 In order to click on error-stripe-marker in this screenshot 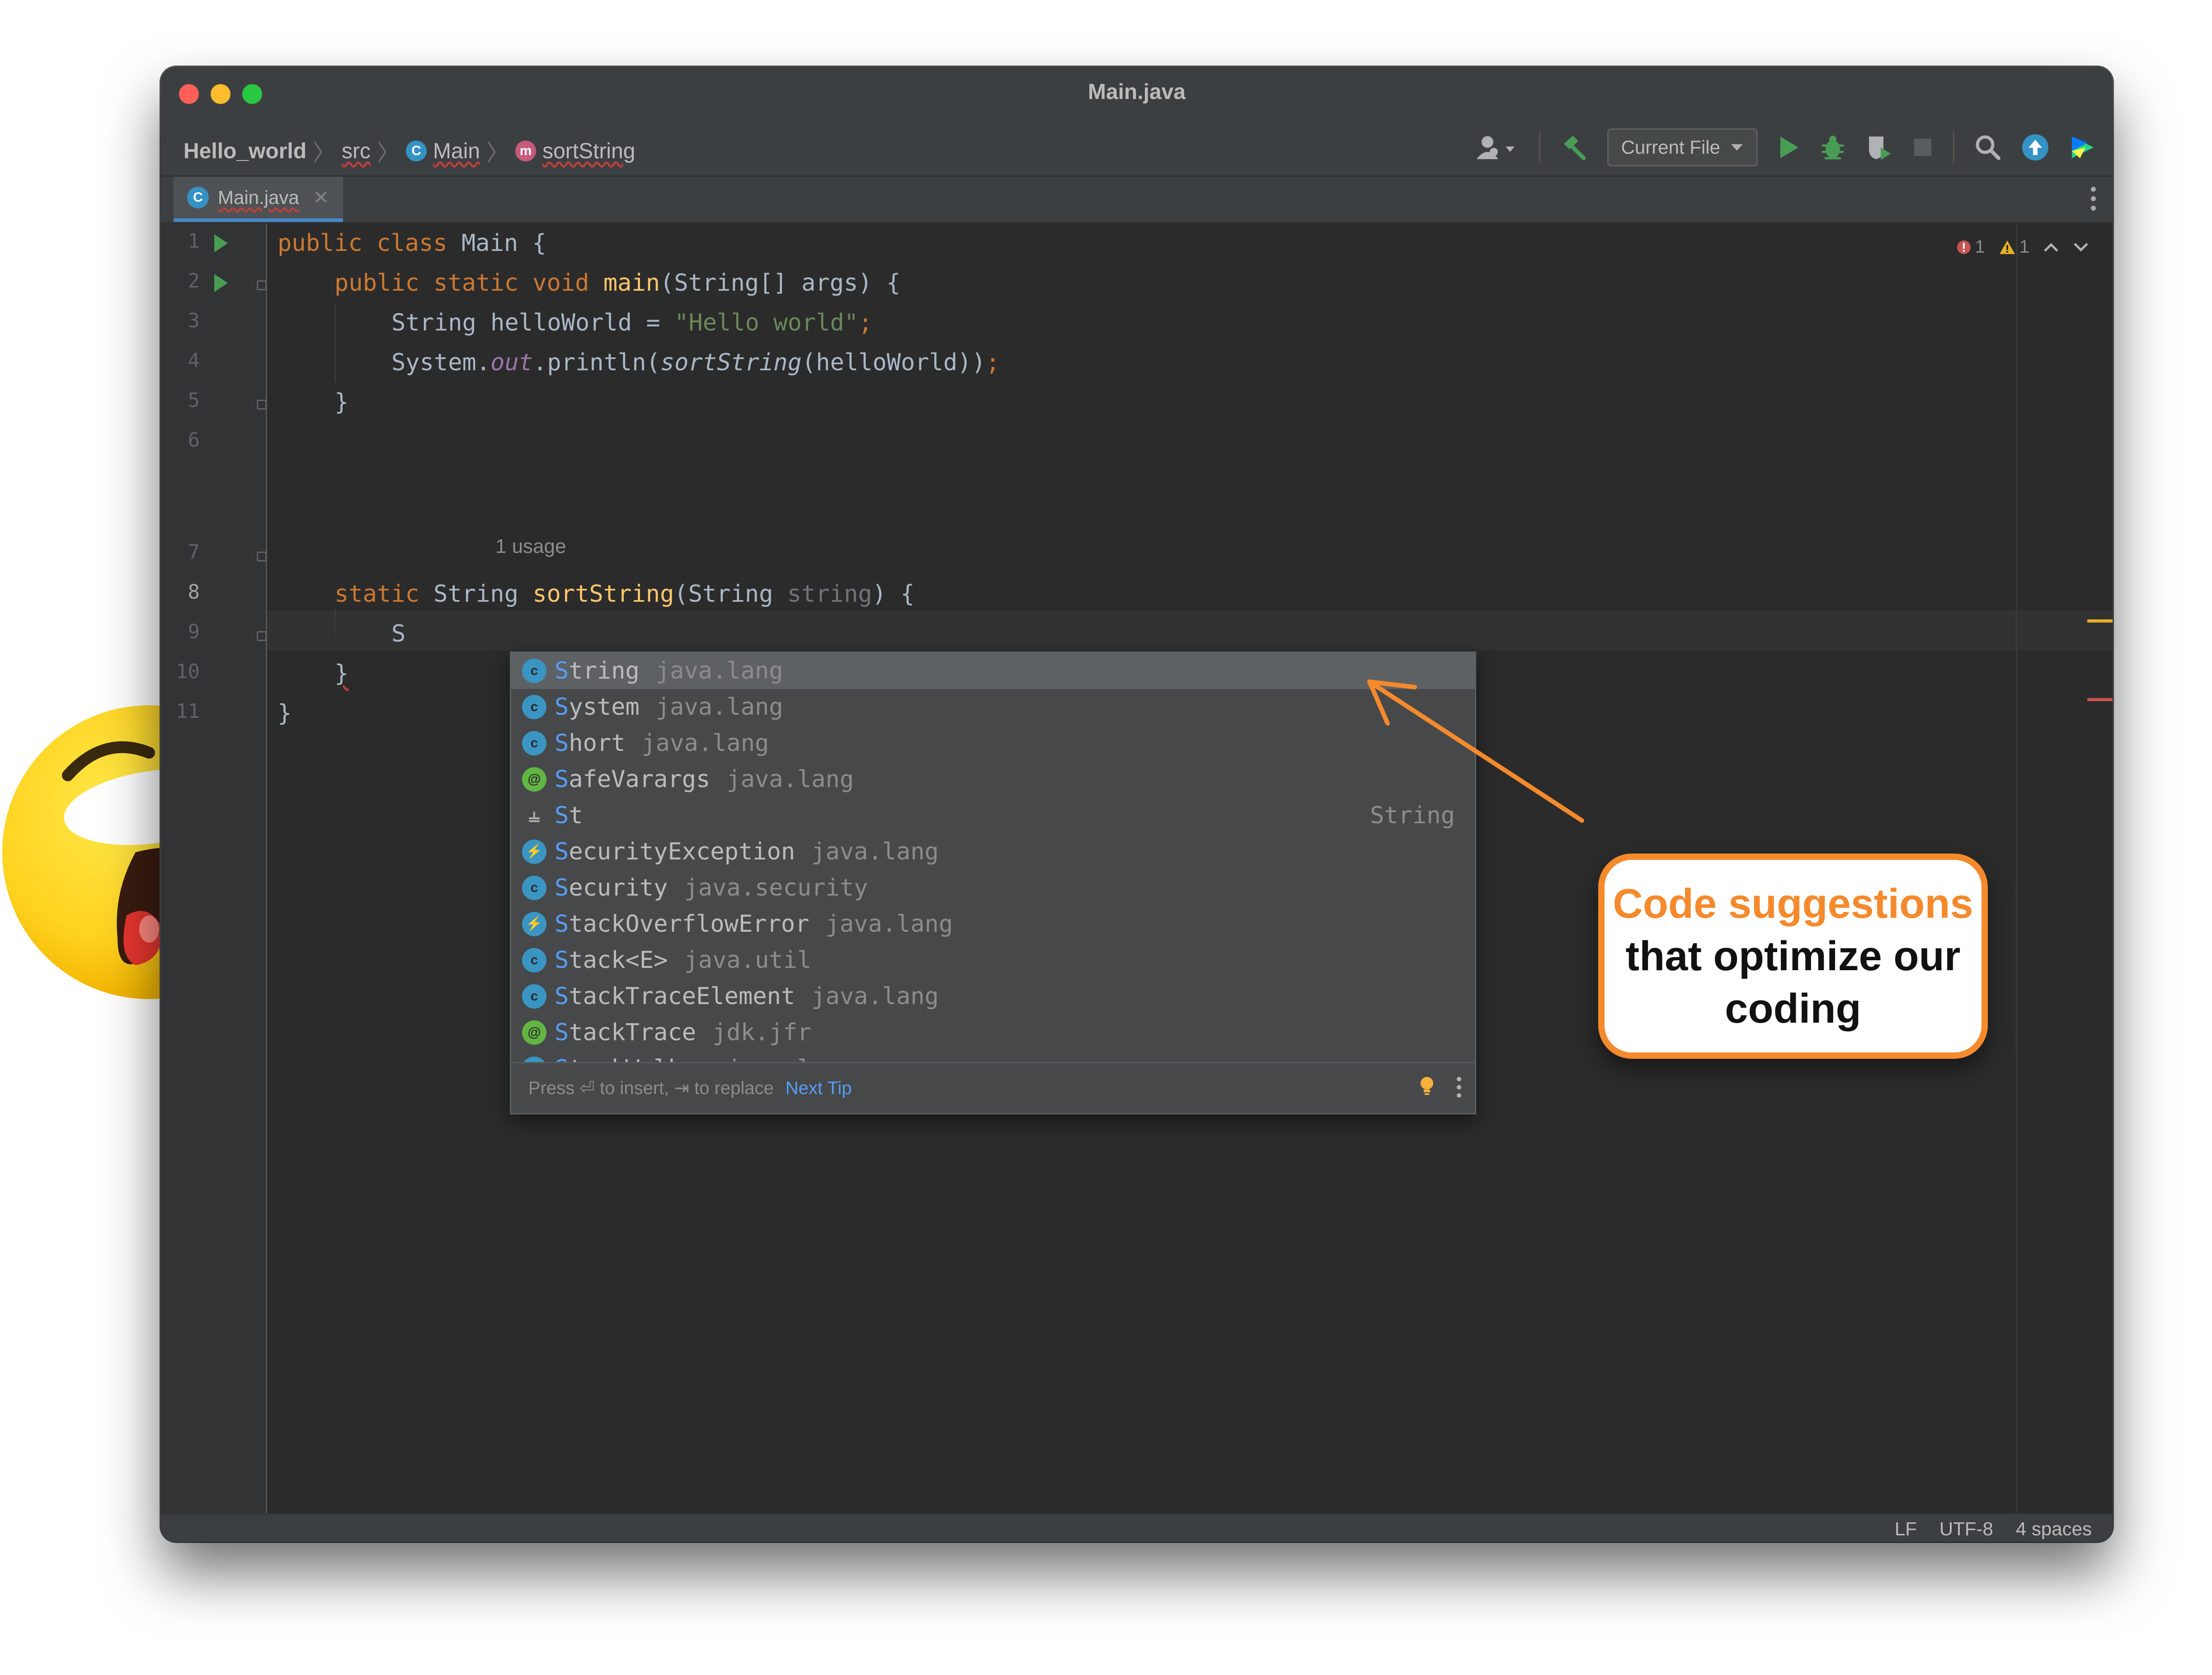, I will do `click(2100, 699)`.